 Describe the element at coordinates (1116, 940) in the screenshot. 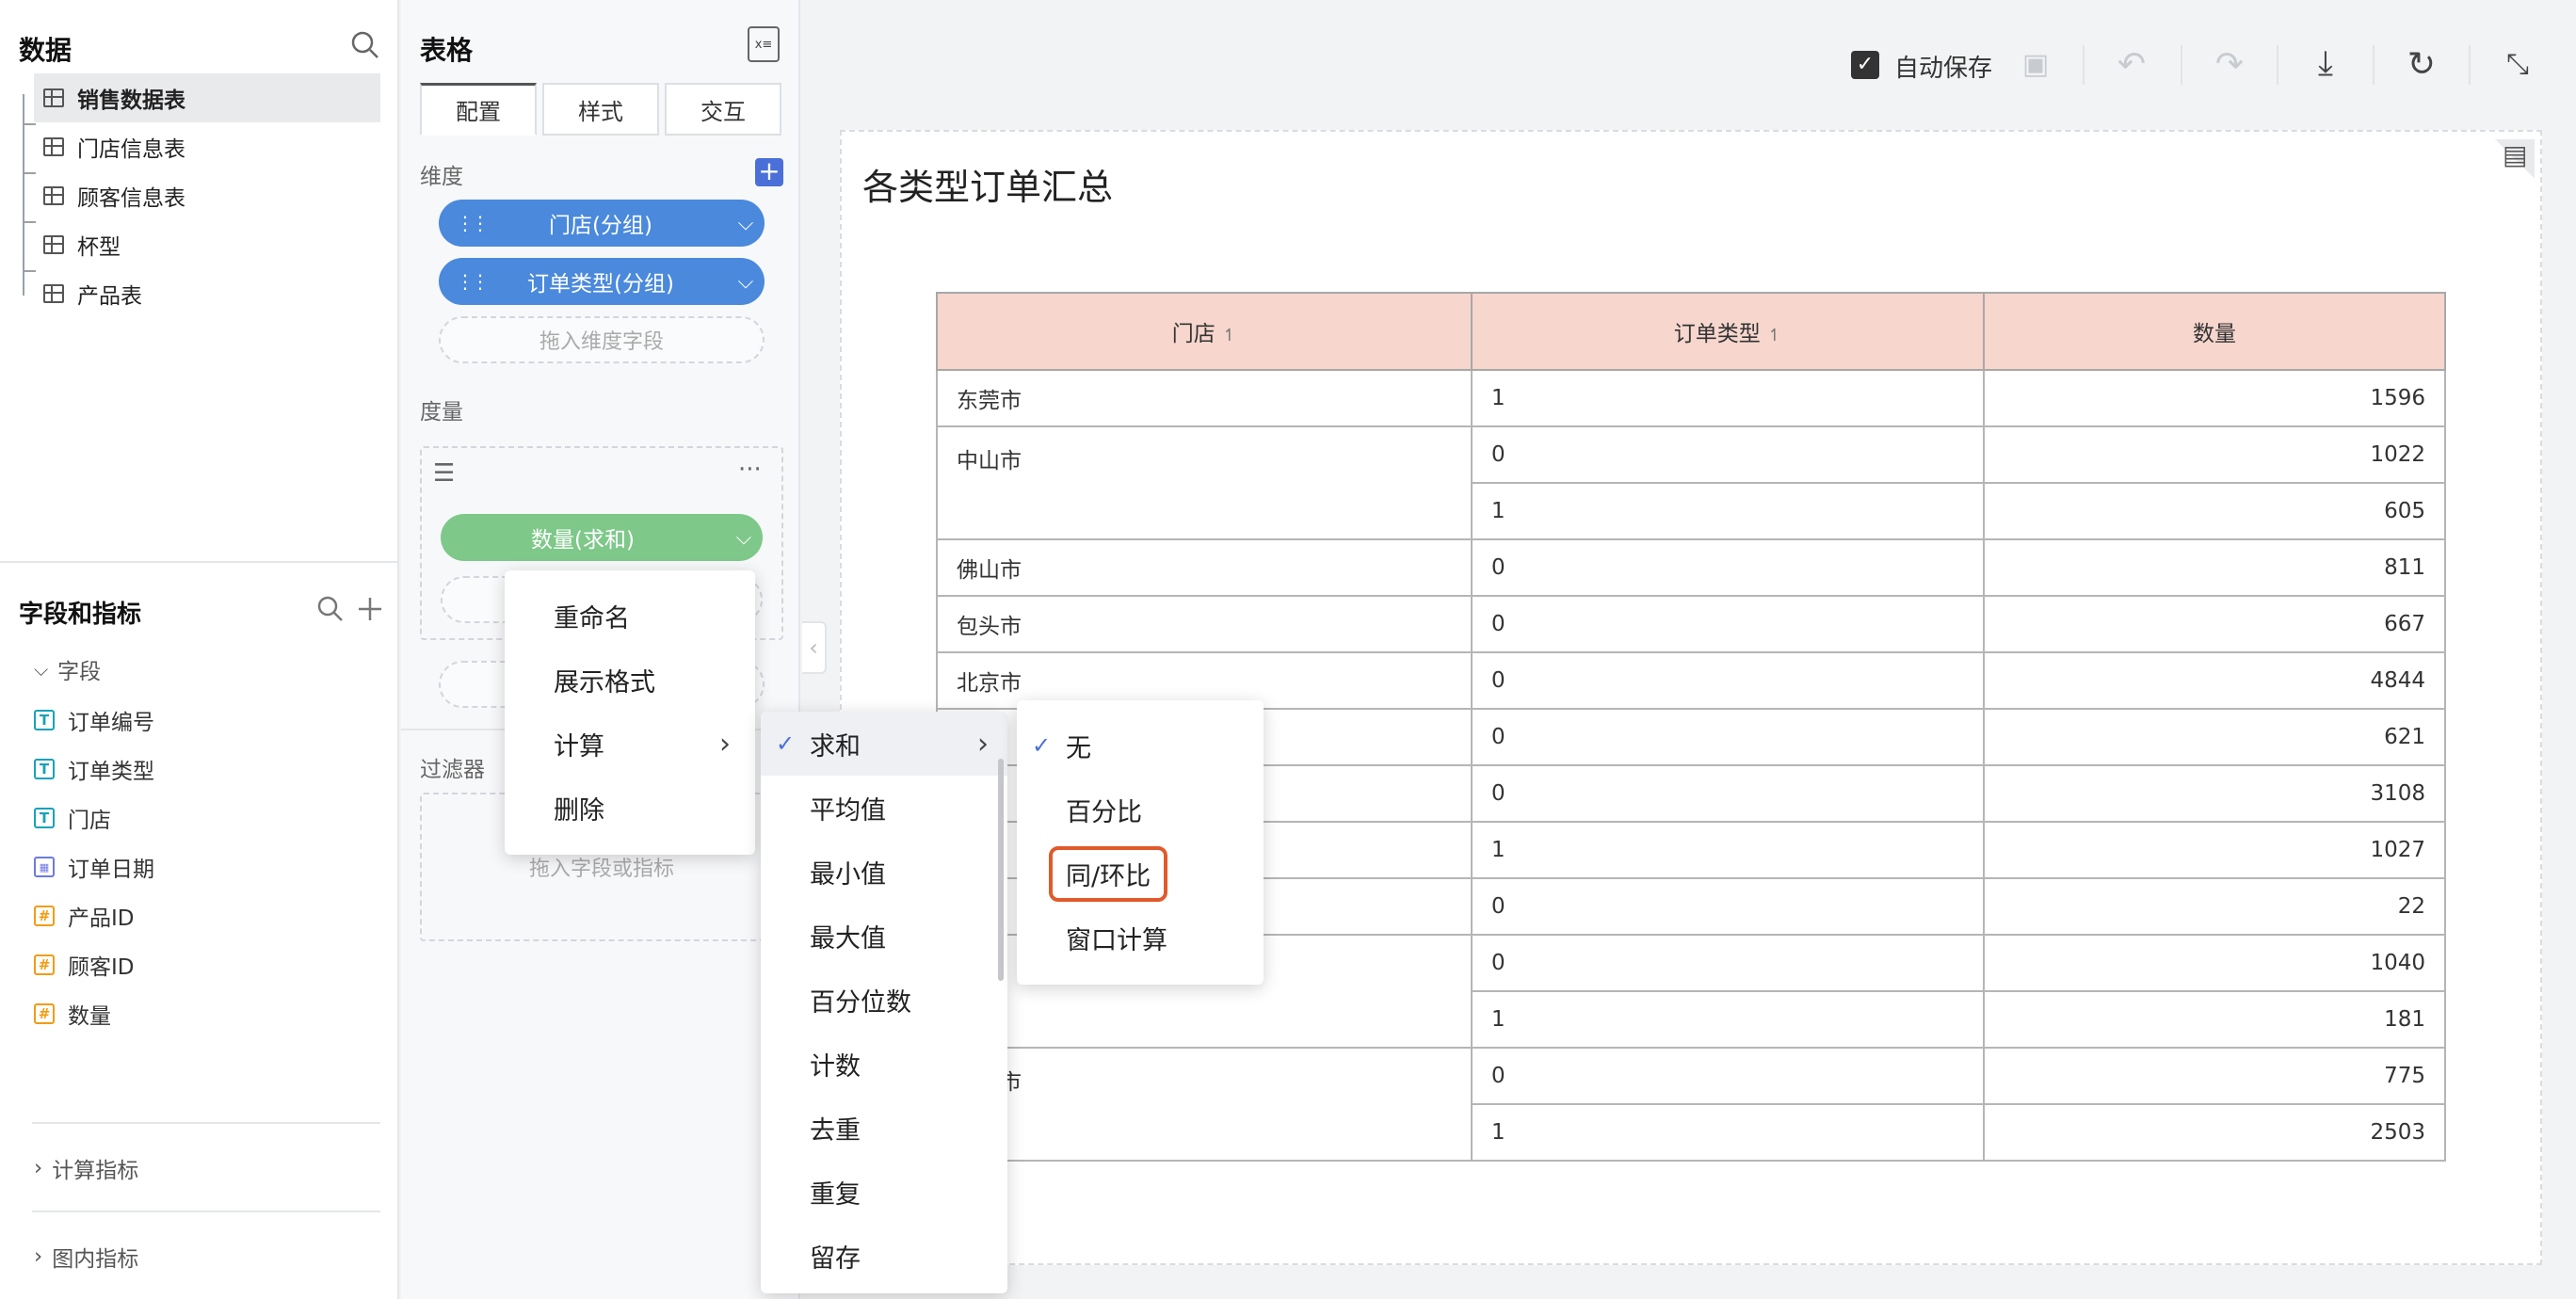

I see `menu-item-label: 窗口计算` at that location.